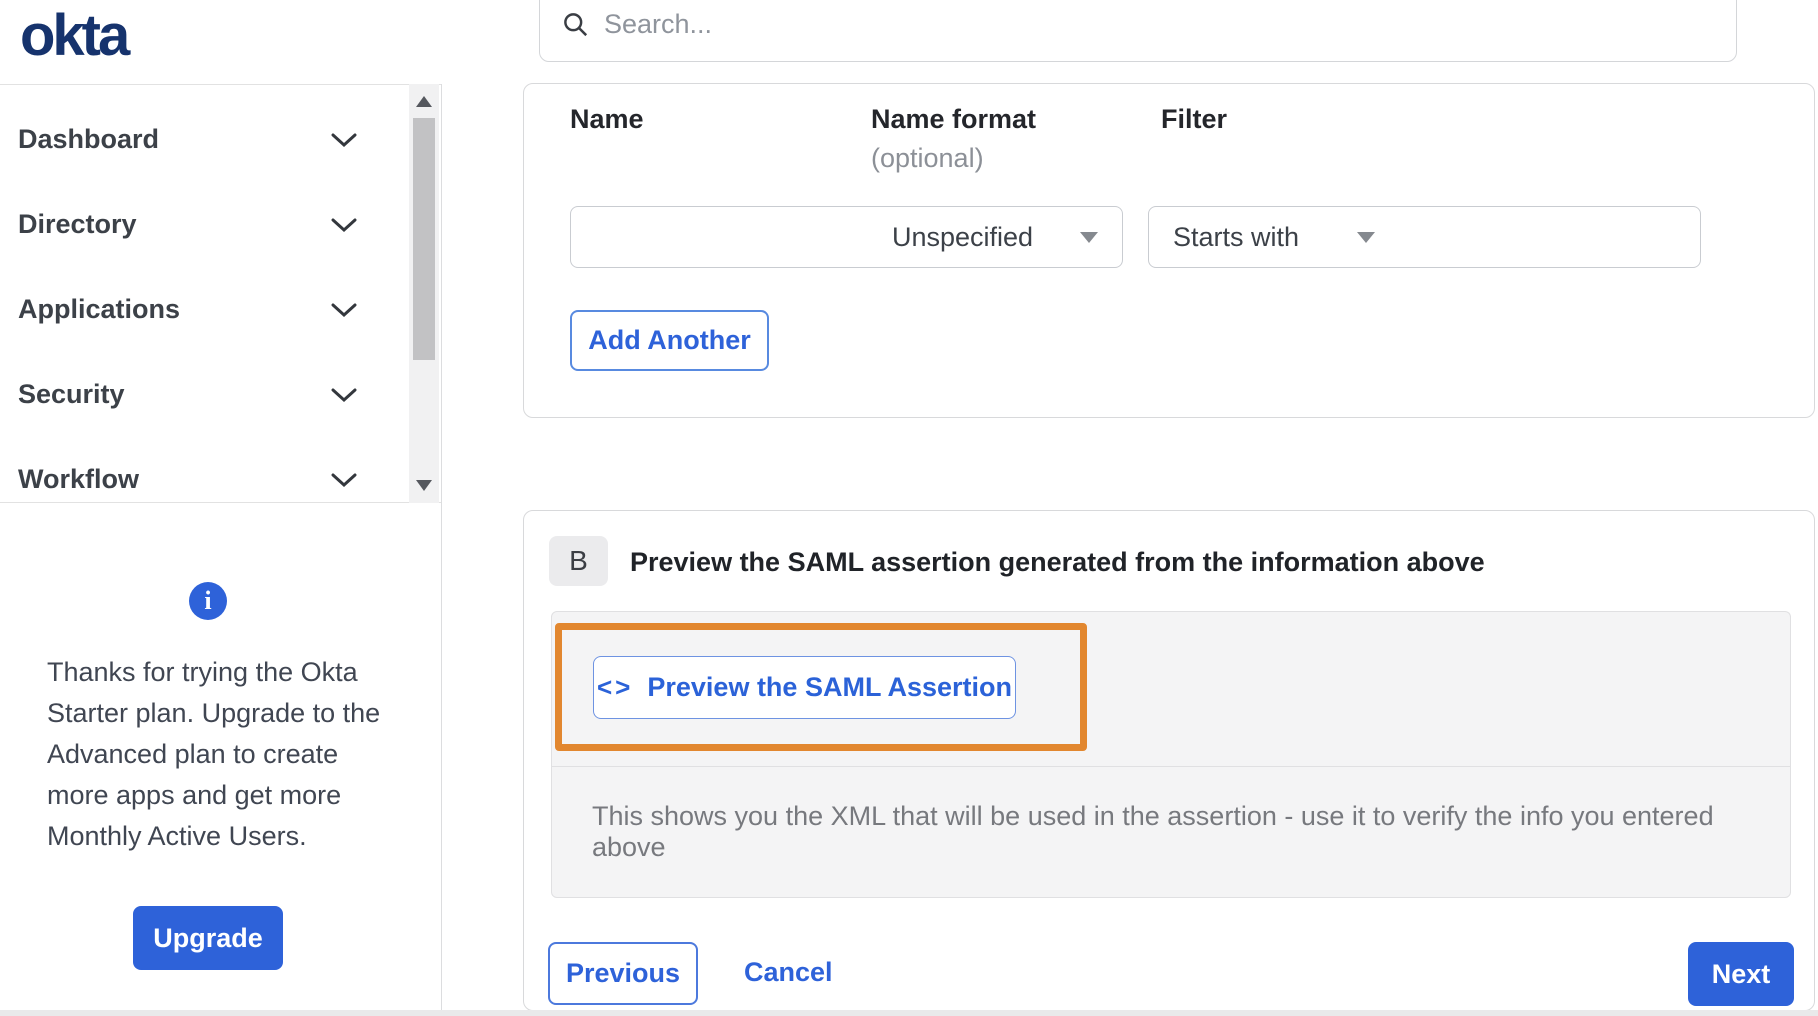 This screenshot has height=1016, width=1818. I want to click on sidebar-scrollbar, so click(424, 293).